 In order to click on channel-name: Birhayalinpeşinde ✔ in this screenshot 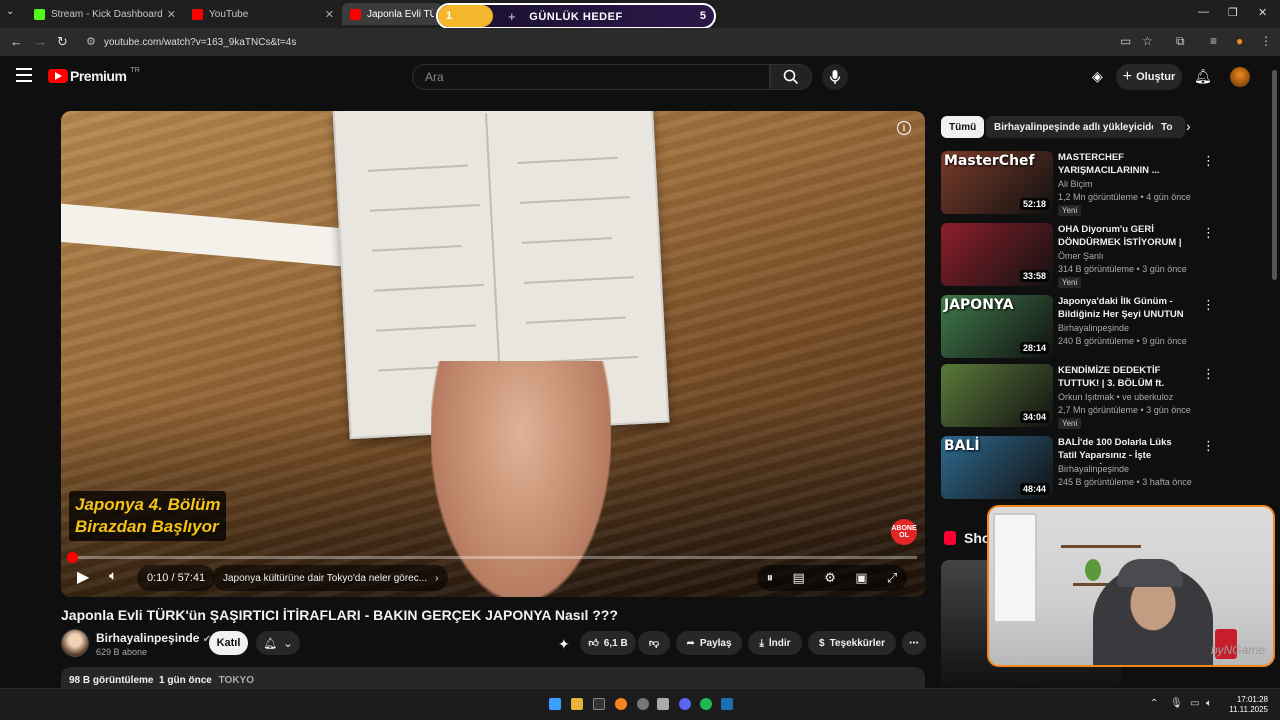, I will do `click(153, 638)`.